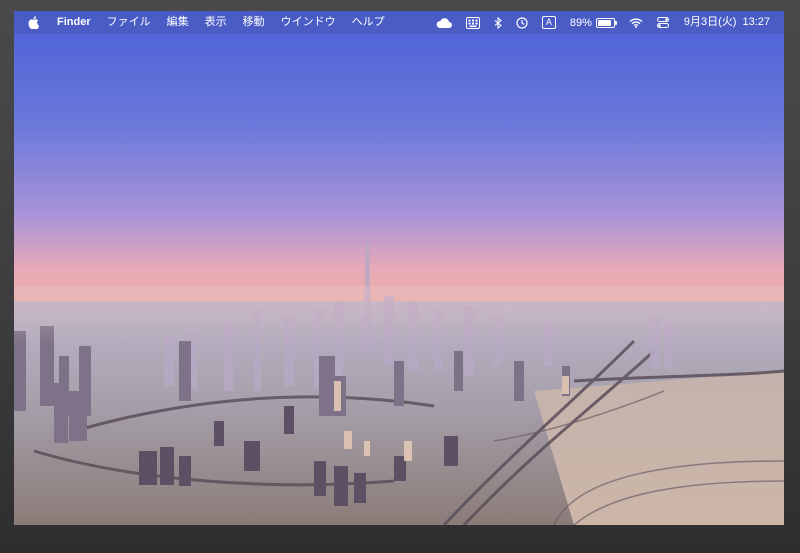 Image resolution: width=800 pixels, height=553 pixels. Describe the element at coordinates (254, 22) in the screenshot. I see `menu-go: 移動` at that location.